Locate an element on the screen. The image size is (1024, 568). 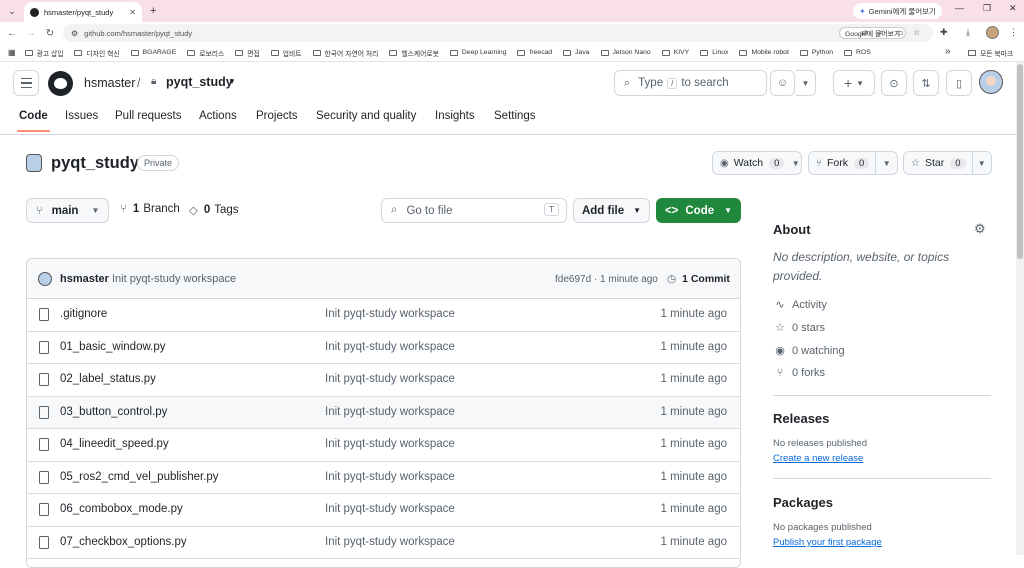
tab-projects: Projects is located at coordinates (277, 120).